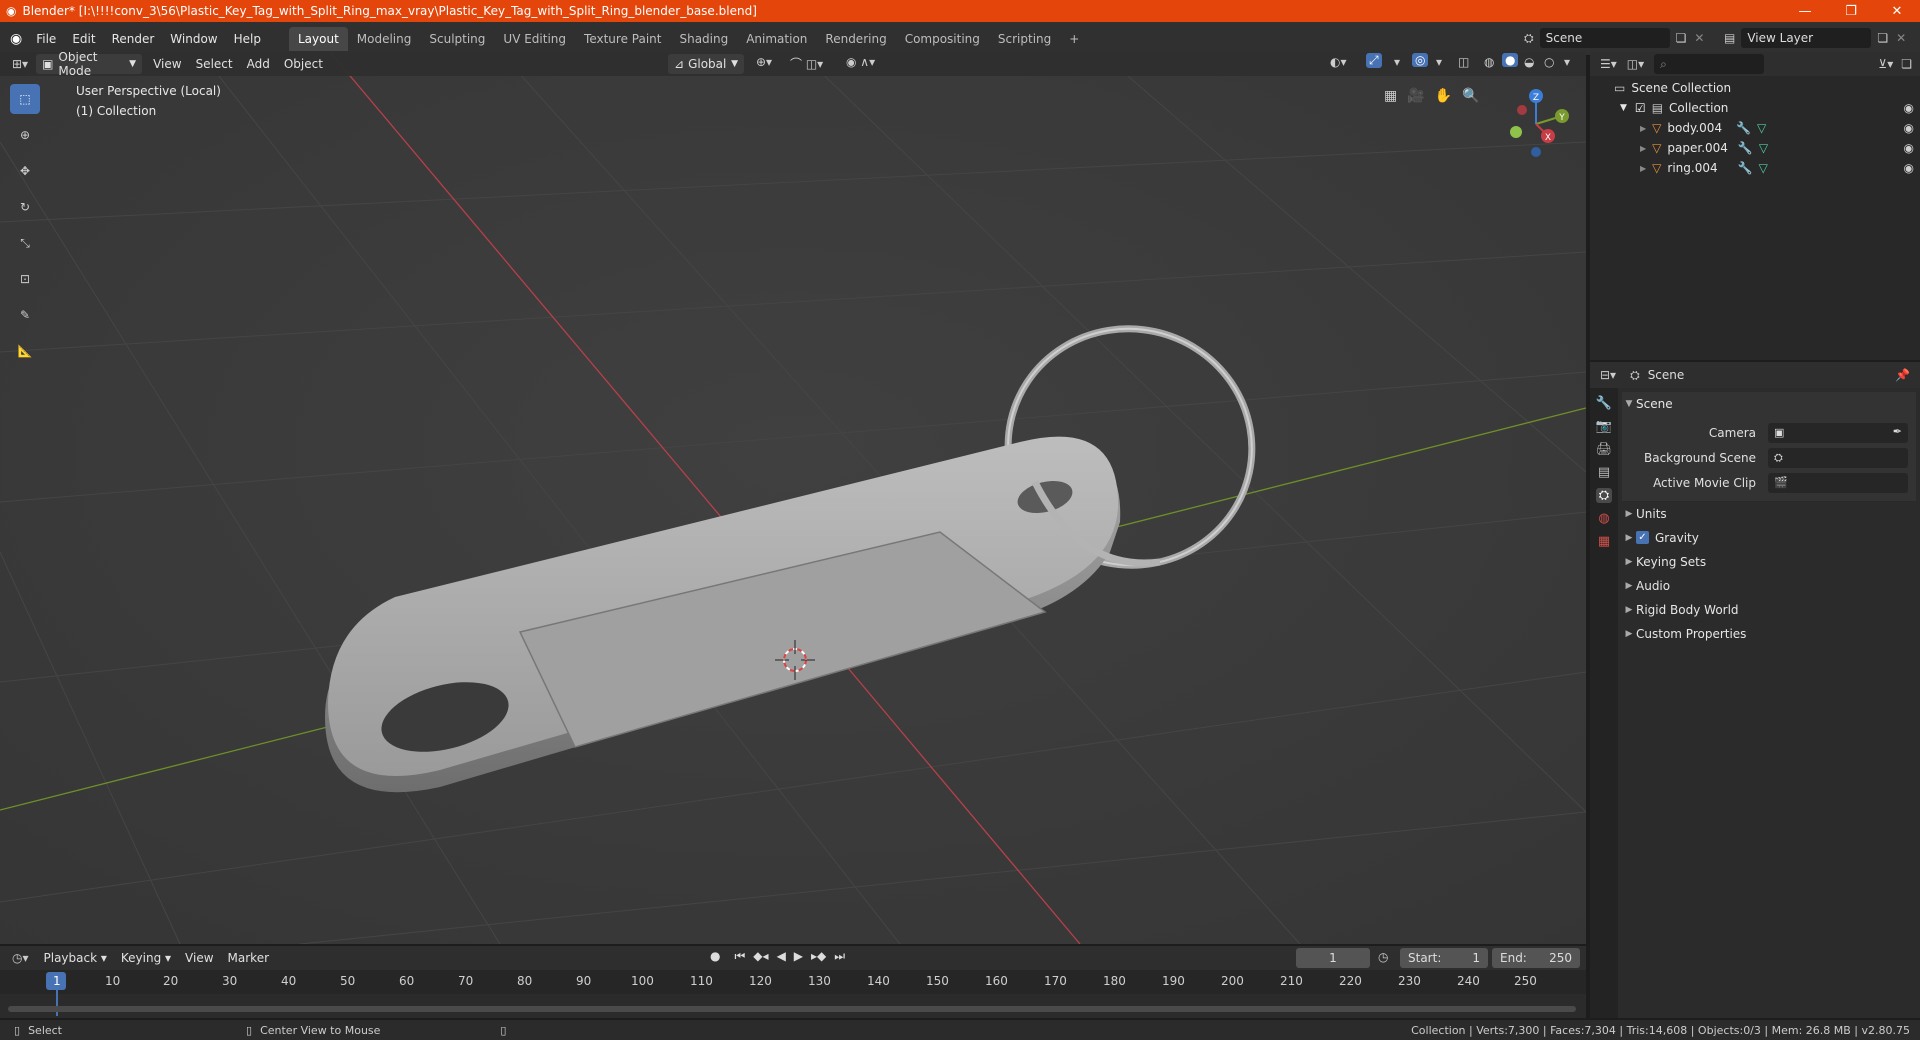 Image resolution: width=1920 pixels, height=1040 pixels. I want to click on overlays-dropdown-icon: ▾, so click(1439, 62).